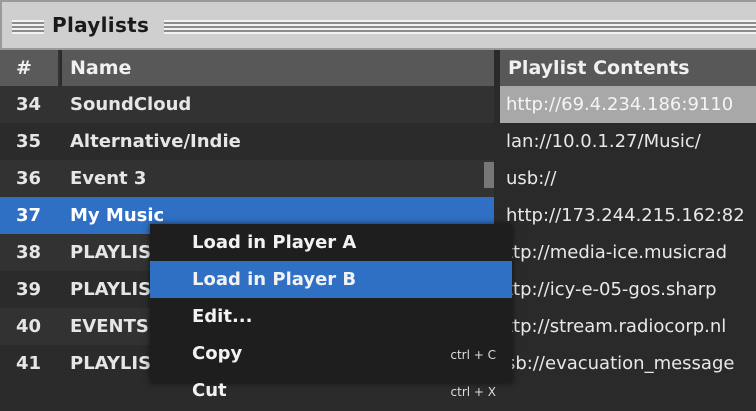  Describe the element at coordinates (29, 326) in the screenshot. I see `row-number: 40` at that location.